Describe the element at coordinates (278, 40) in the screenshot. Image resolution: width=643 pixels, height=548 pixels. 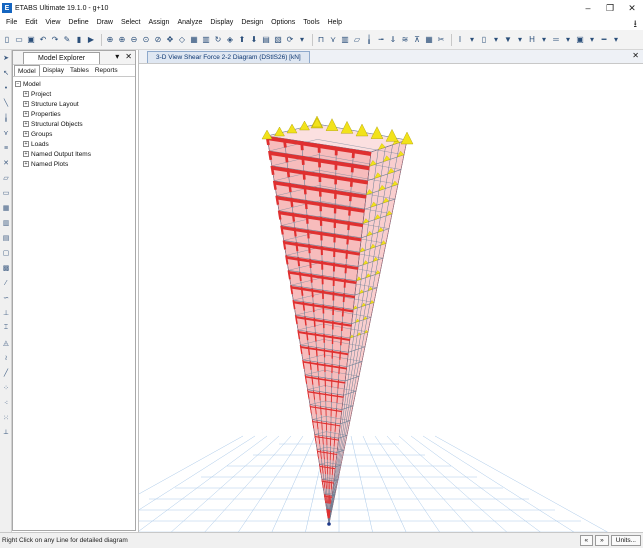
I see `display-options-icon: ▧` at that location.